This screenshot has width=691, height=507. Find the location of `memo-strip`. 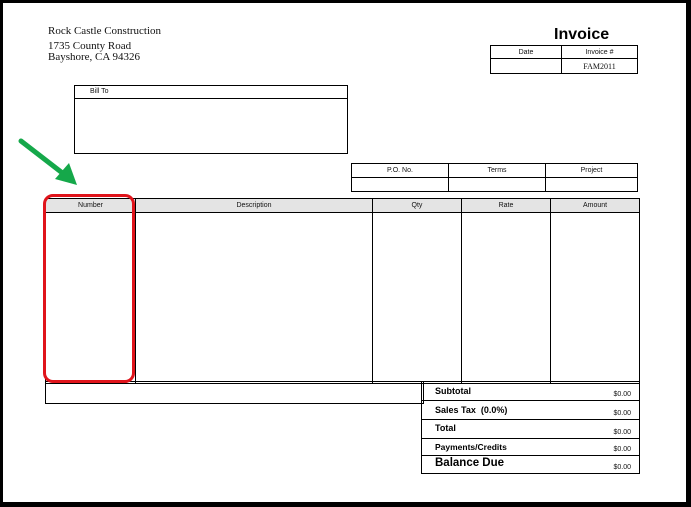

memo-strip is located at coordinates (234, 392).